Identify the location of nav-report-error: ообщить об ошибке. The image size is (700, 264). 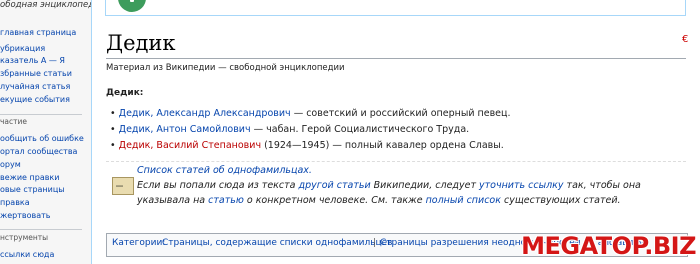
(42, 138).